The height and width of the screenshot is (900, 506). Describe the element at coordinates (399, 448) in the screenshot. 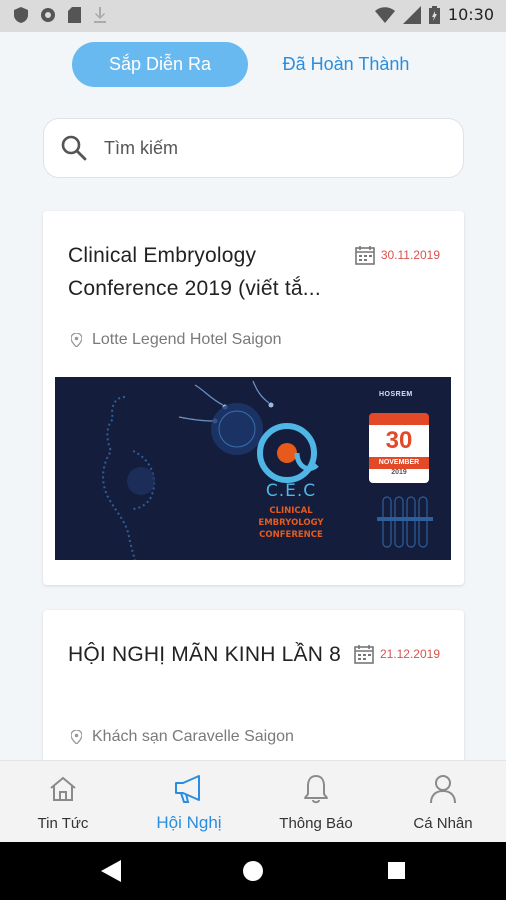

I see `banner-calendar: 30 NOVEMBER 2019` at that location.